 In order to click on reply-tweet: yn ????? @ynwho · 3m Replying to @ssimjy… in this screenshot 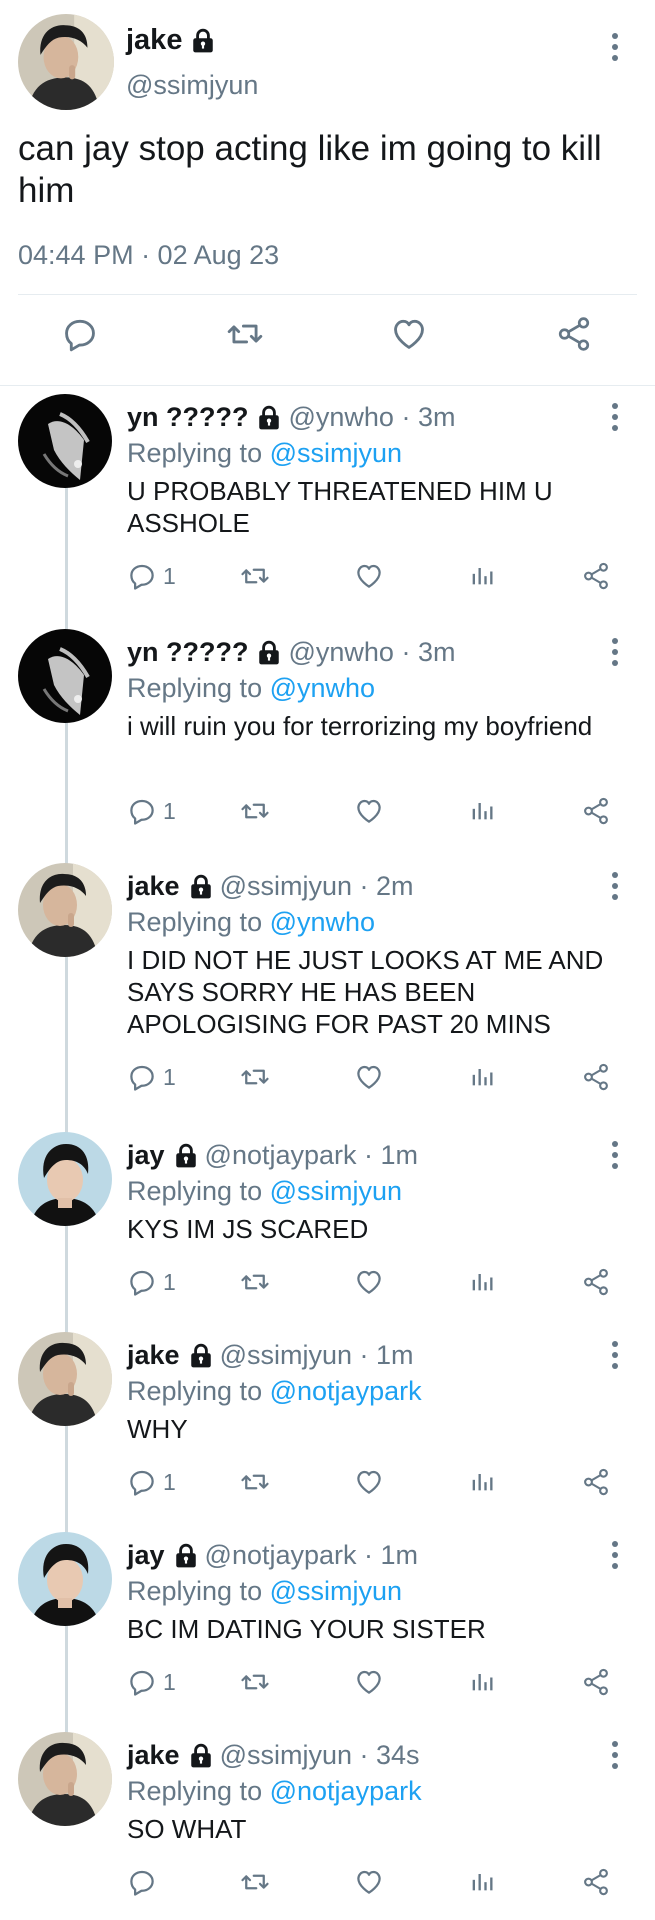, I will do `click(327, 509)`.